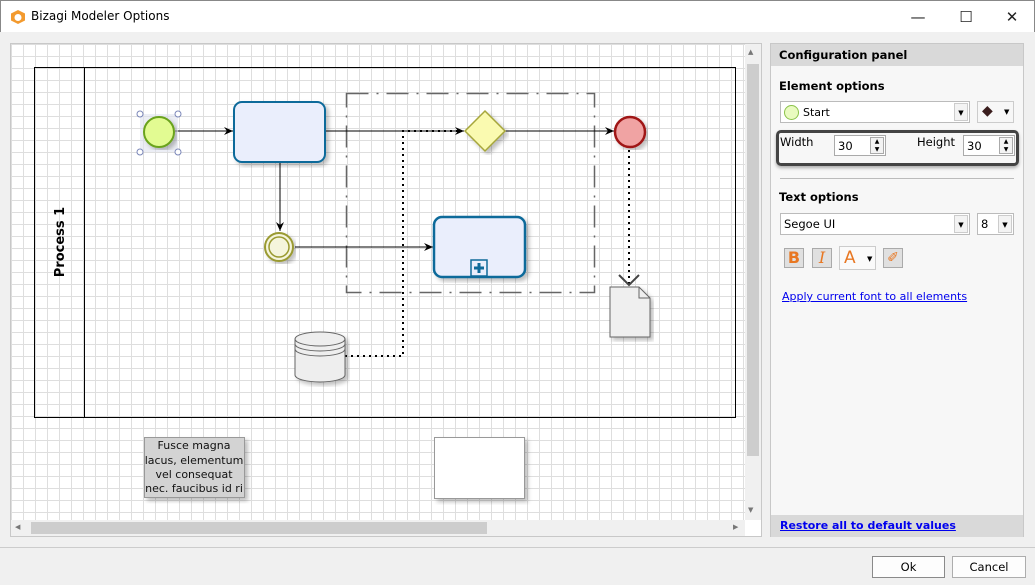  Describe the element at coordinates (735, 527) in the screenshot. I see `scroll-right-icon: ▶` at that location.